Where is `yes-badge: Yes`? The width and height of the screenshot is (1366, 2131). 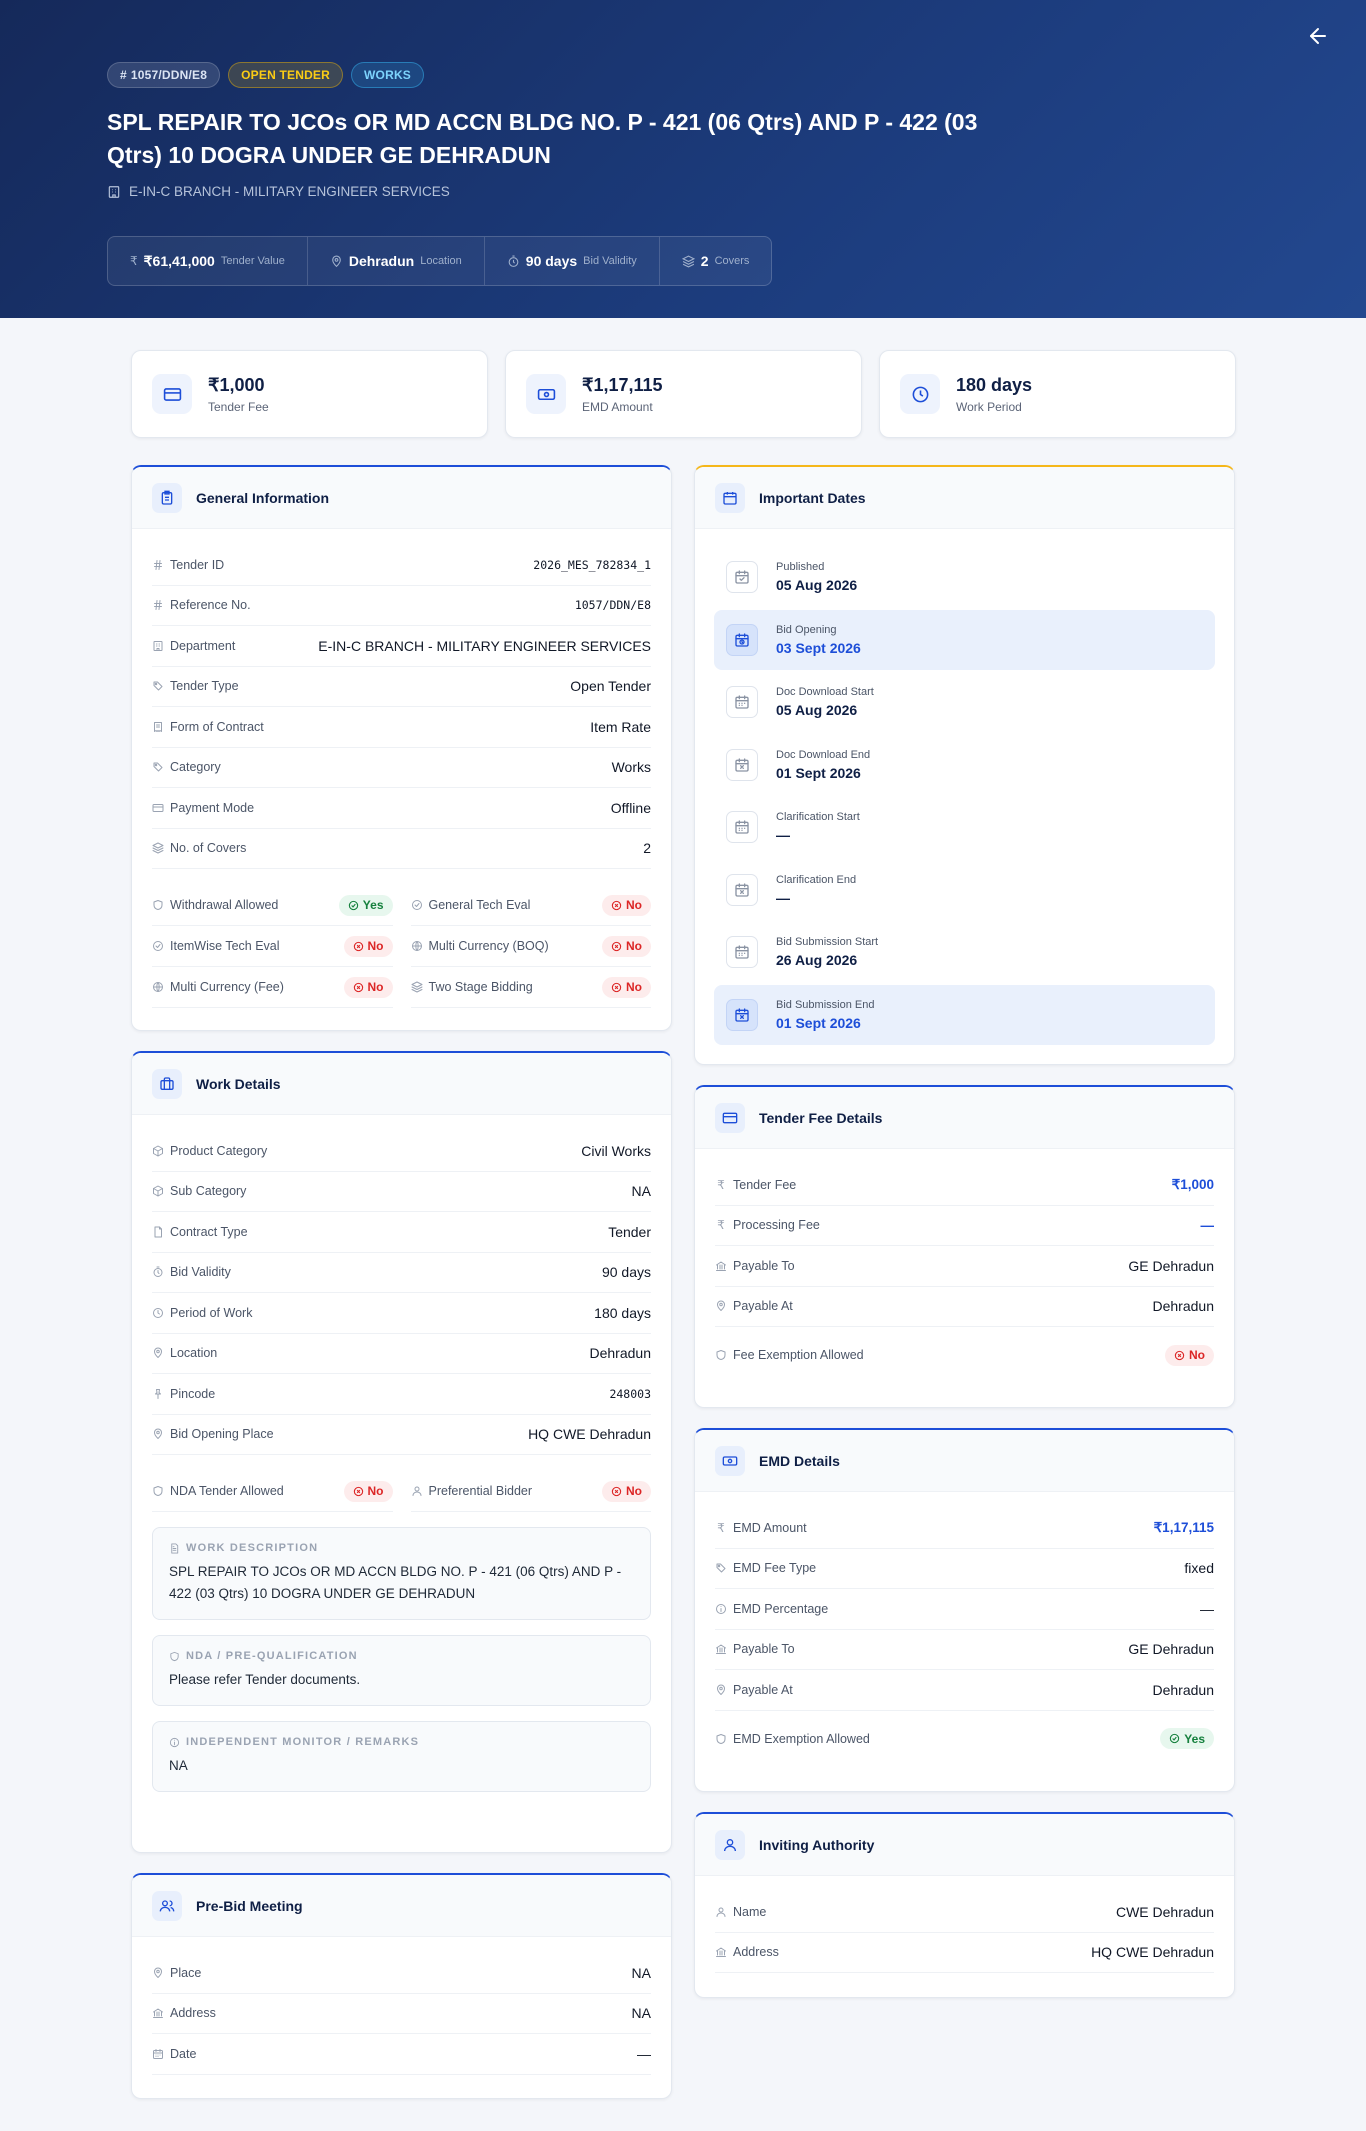
yes-badge: Yes is located at coordinates (365, 905).